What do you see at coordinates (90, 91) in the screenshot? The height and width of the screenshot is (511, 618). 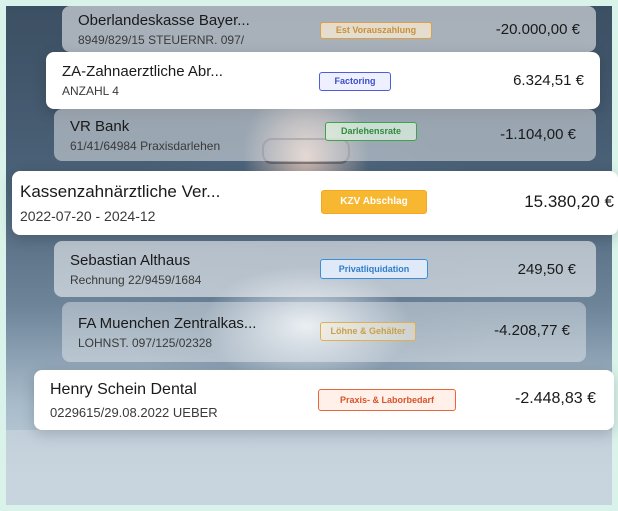 I see `transaction-reference: ANZAHL 4` at bounding box center [90, 91].